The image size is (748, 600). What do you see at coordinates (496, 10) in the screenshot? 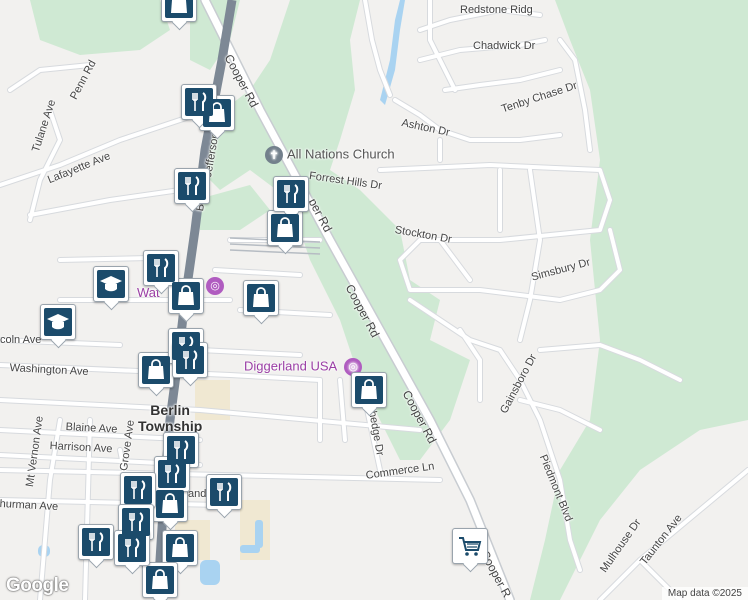
I see `street-label-redstone-ridge: Redstone Ridg` at bounding box center [496, 10].